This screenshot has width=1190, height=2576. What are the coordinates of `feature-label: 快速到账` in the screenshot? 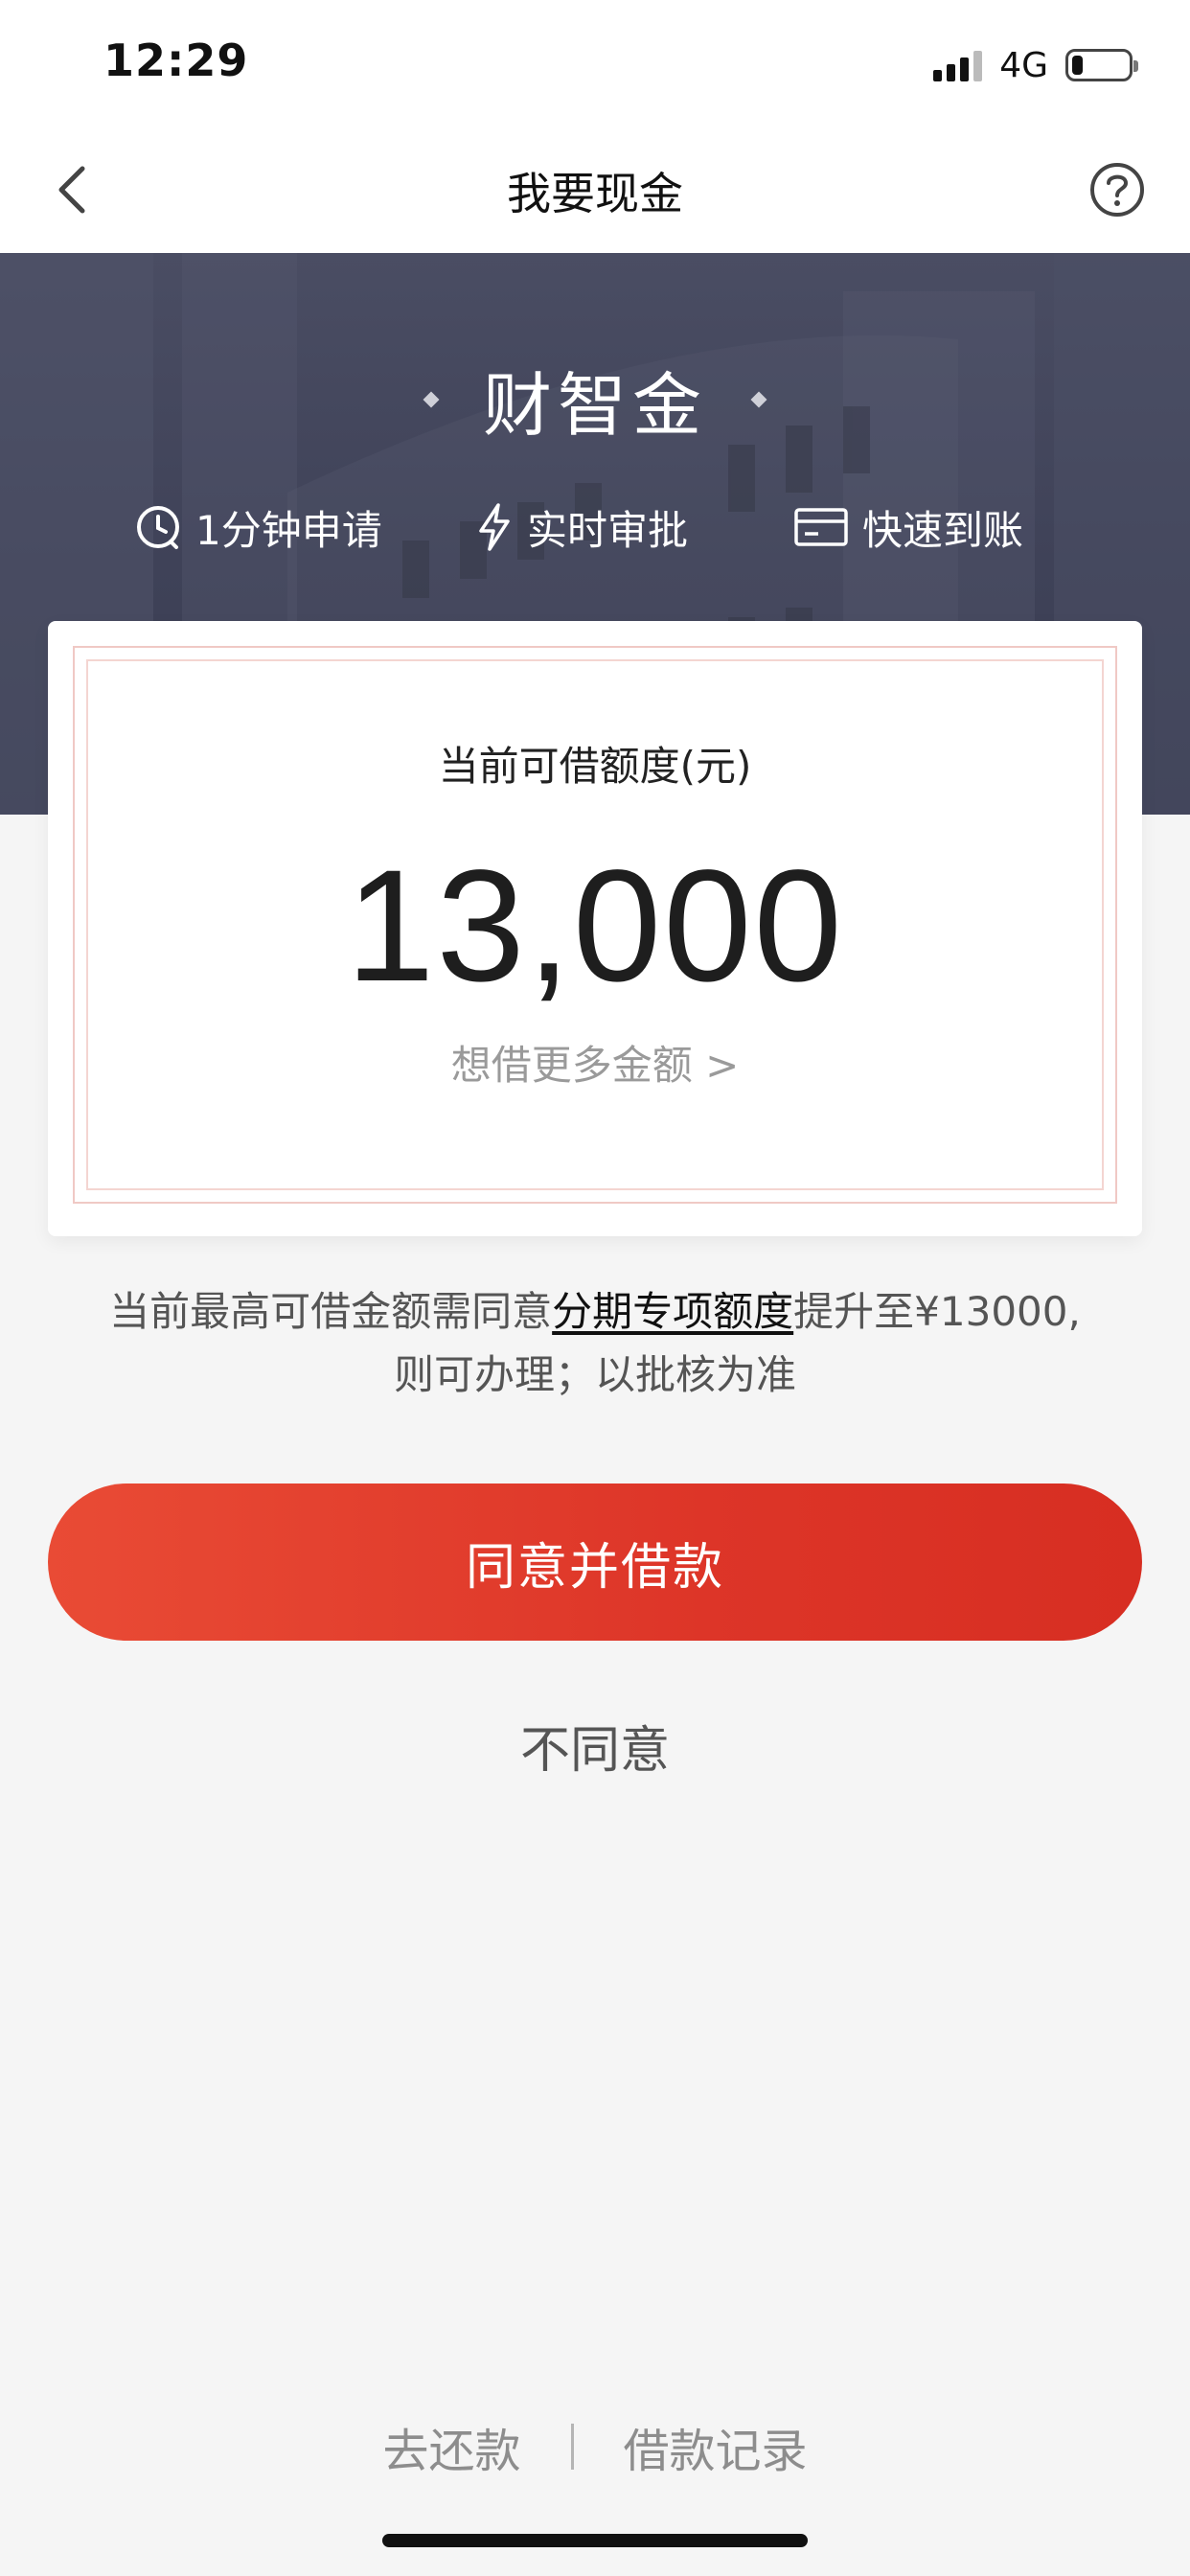 It's located at (943, 530).